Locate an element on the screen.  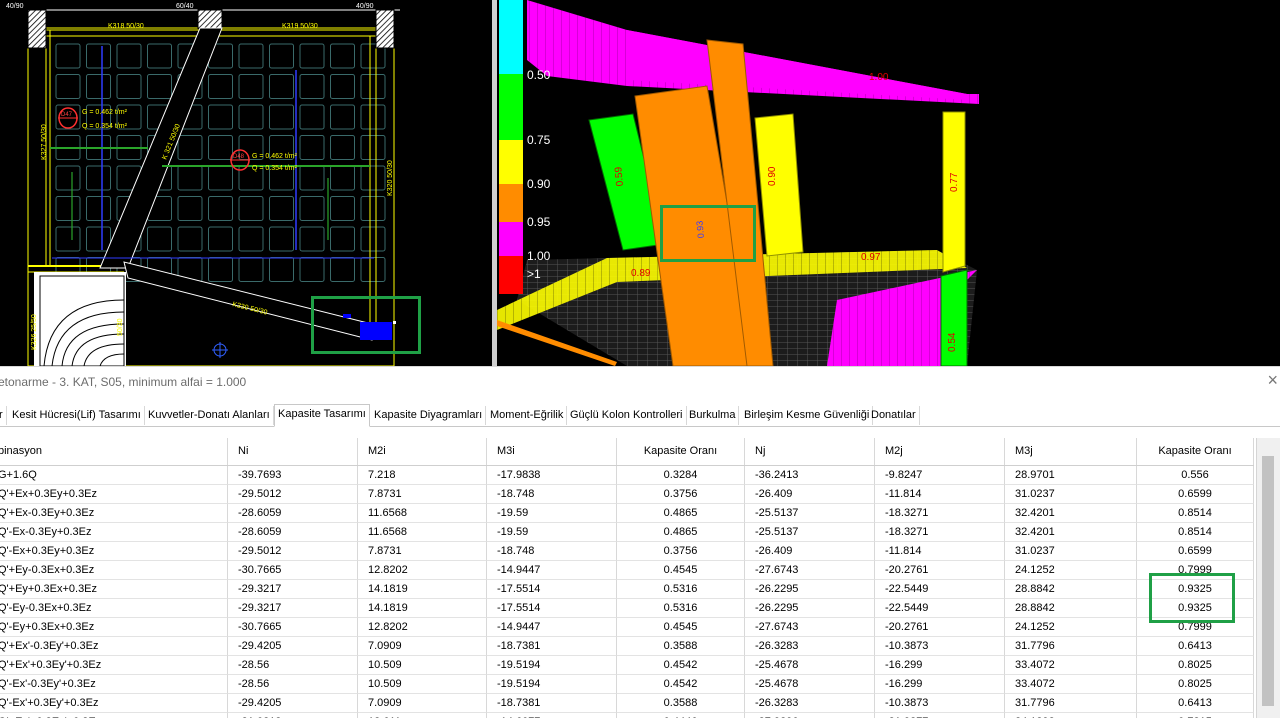
cell-m3j: 28.8842 is located at coordinates (1071, 589).